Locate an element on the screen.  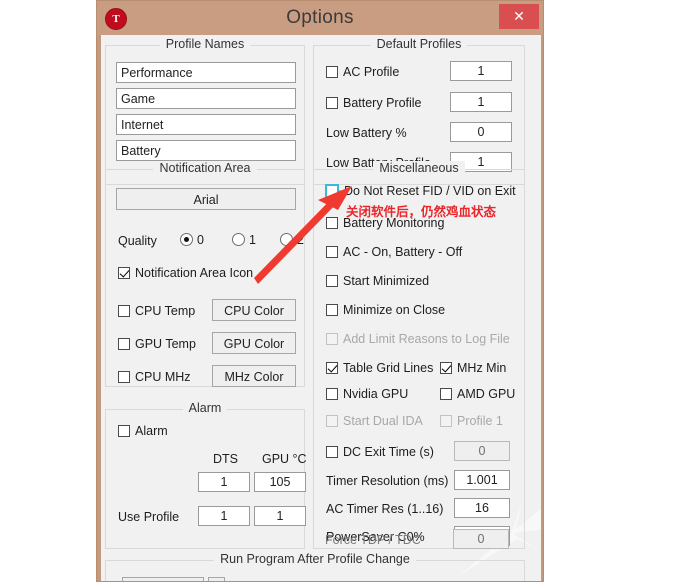
checkbox-battery-profile: Battery Profile is located at coordinates (374, 103).